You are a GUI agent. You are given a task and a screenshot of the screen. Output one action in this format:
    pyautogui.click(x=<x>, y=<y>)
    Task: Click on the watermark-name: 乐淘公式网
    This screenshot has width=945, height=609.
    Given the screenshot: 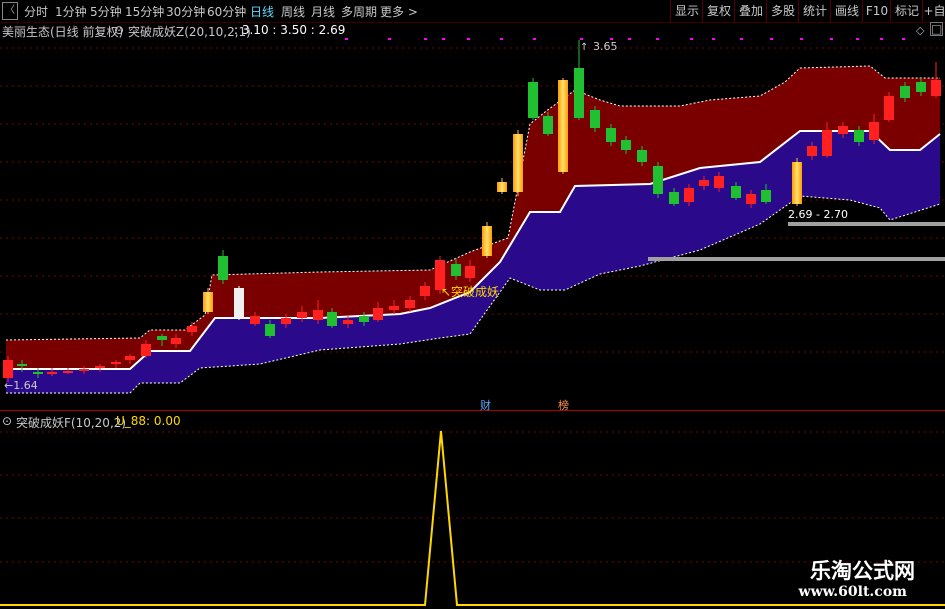 What is the action you would take?
    pyautogui.click(x=862, y=571)
    